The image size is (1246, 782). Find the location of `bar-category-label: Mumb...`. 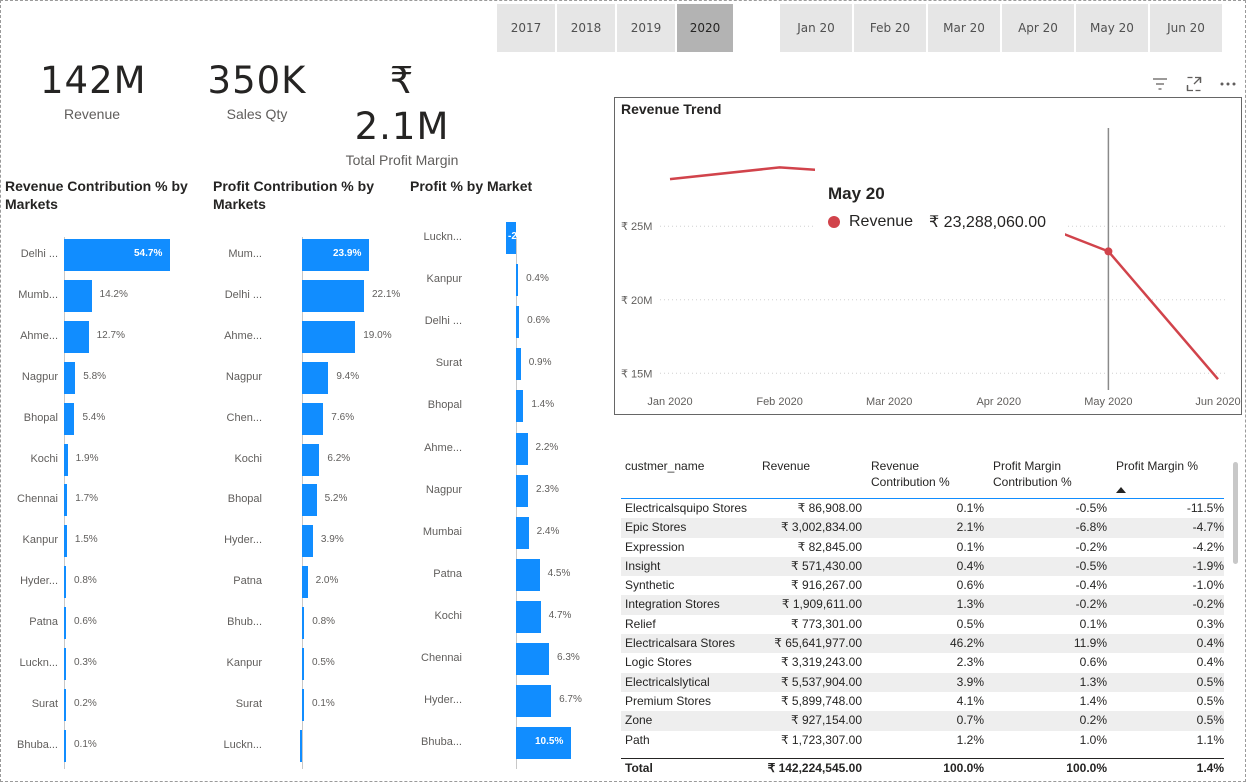

bar-category-label: Mumb... is located at coordinates (38, 294).